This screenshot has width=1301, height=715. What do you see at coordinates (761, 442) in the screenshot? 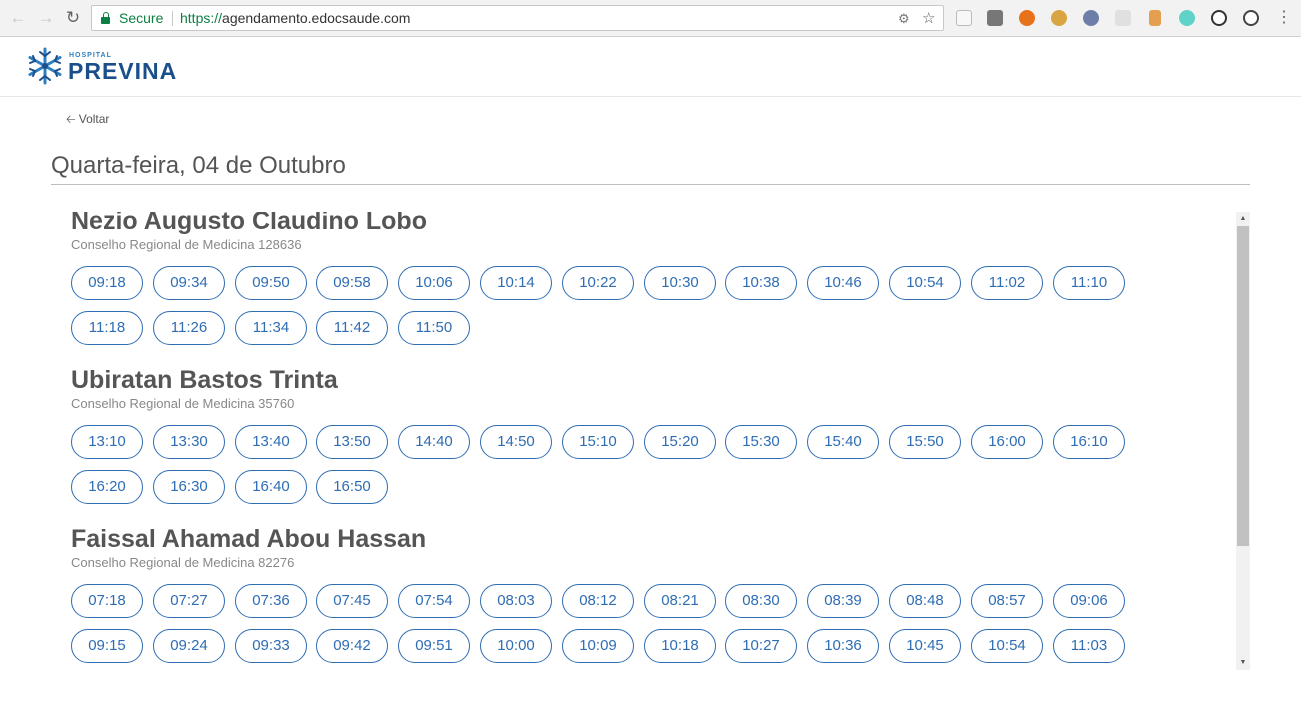
I see `time-slot-button: 15:30` at bounding box center [761, 442].